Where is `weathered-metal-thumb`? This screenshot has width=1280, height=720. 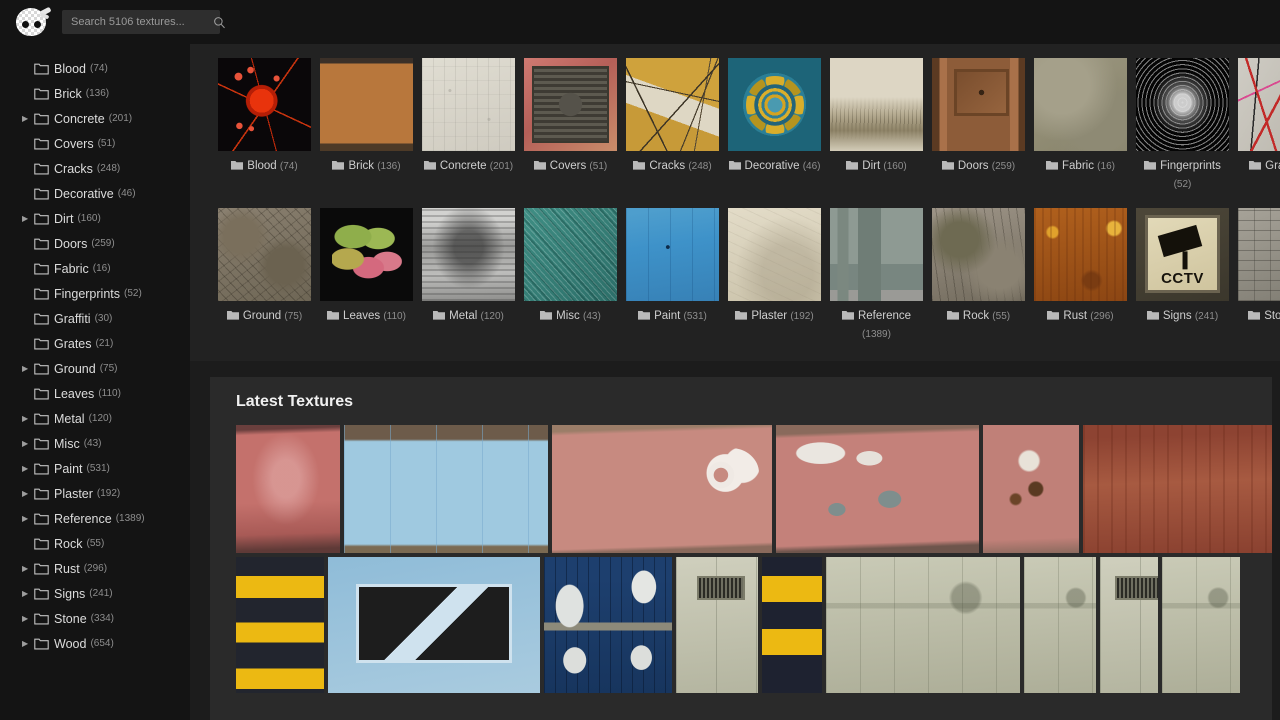 weathered-metal-thumb is located at coordinates (468, 254).